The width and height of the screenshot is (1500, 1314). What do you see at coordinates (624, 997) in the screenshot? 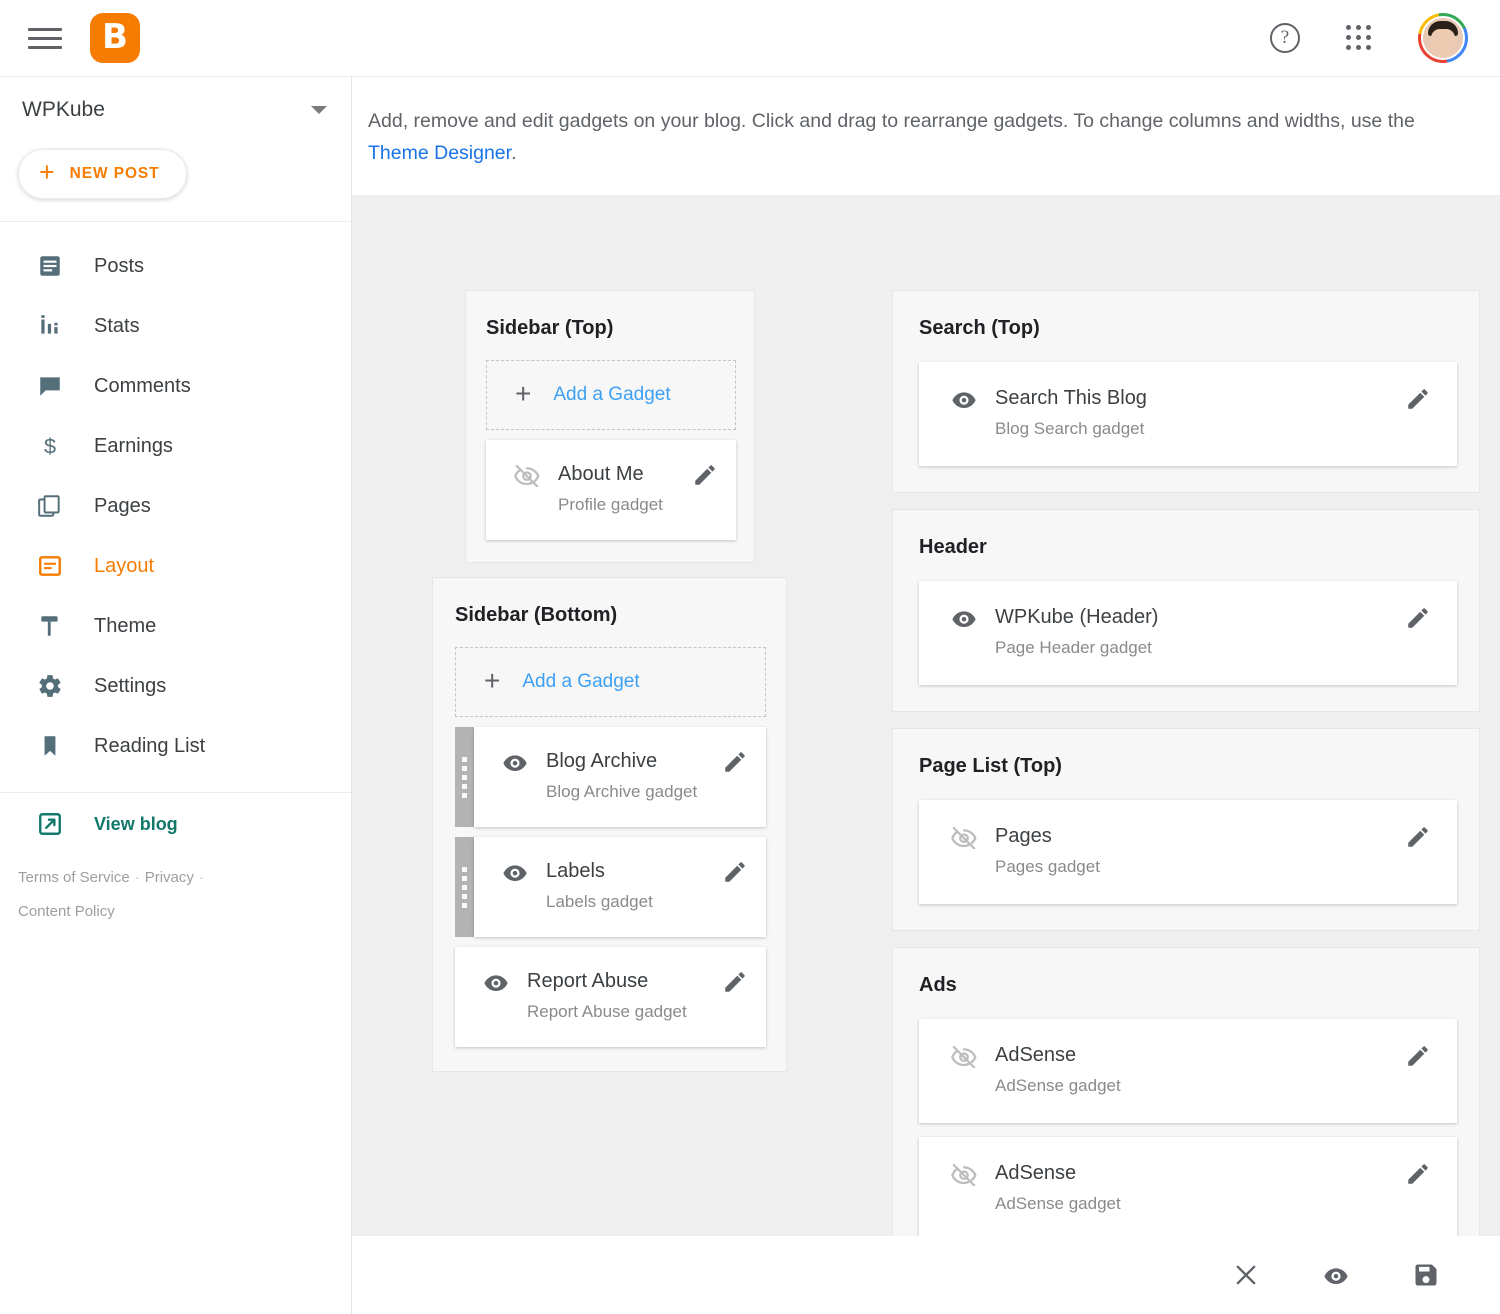
I see `gadget-text: Report Abuse Report Abuse gadget` at bounding box center [624, 997].